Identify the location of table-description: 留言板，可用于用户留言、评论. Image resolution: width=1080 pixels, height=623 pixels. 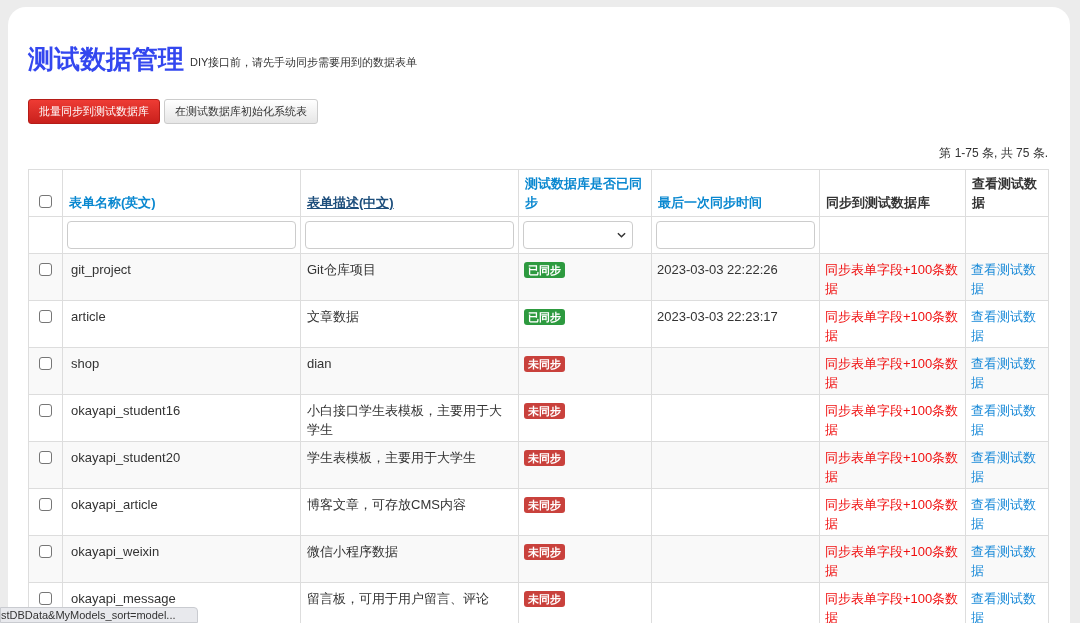
(398, 598).